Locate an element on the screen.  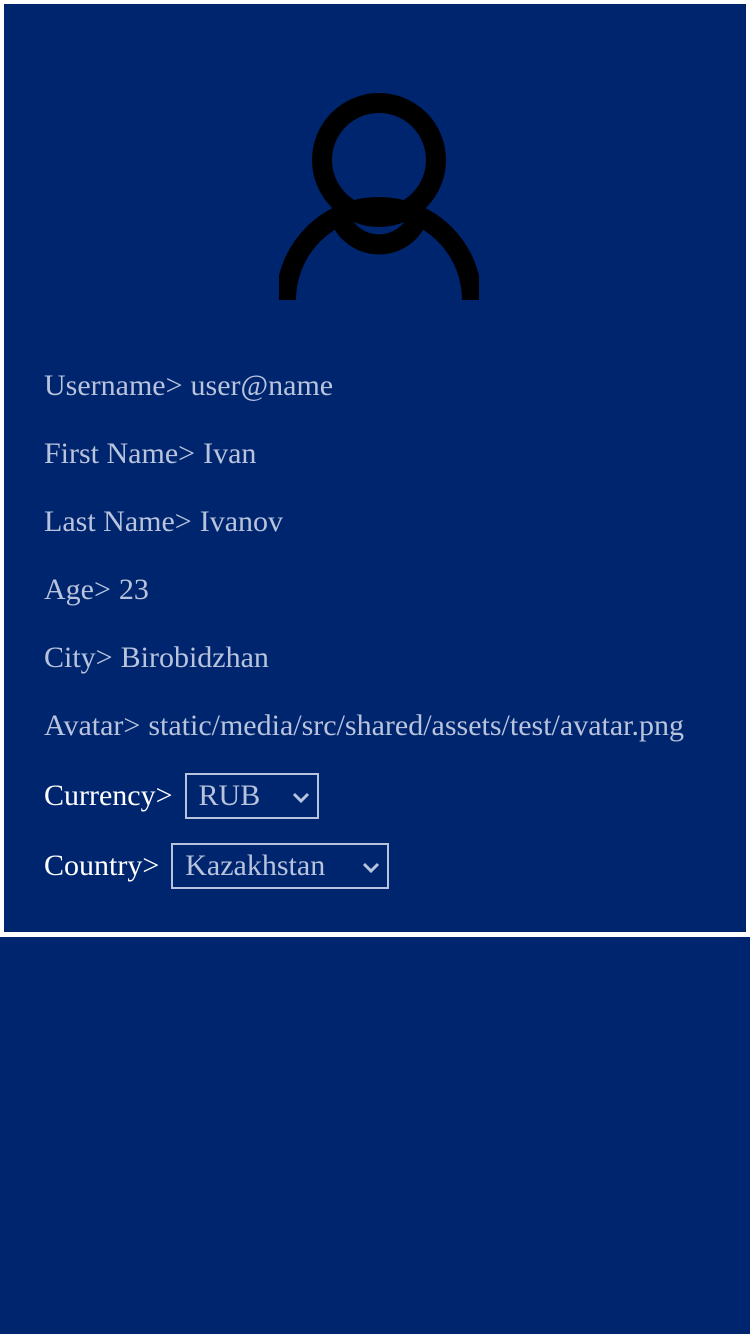
last-name-value: Ivanov is located at coordinates (241, 521).